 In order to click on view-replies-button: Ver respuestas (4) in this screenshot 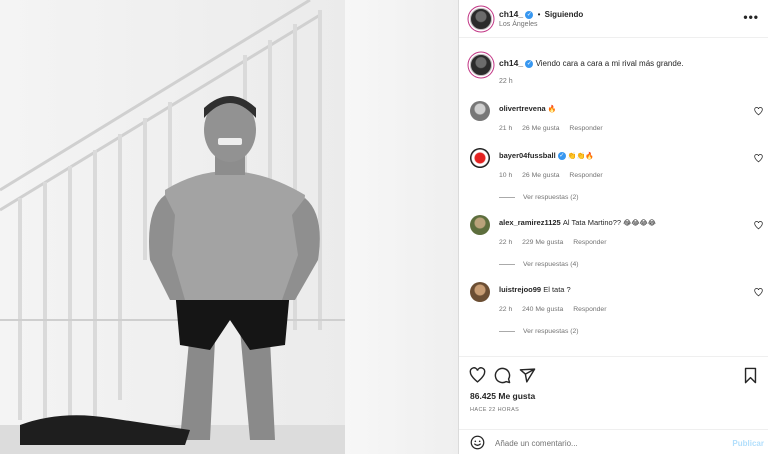, I will do `click(539, 264)`.